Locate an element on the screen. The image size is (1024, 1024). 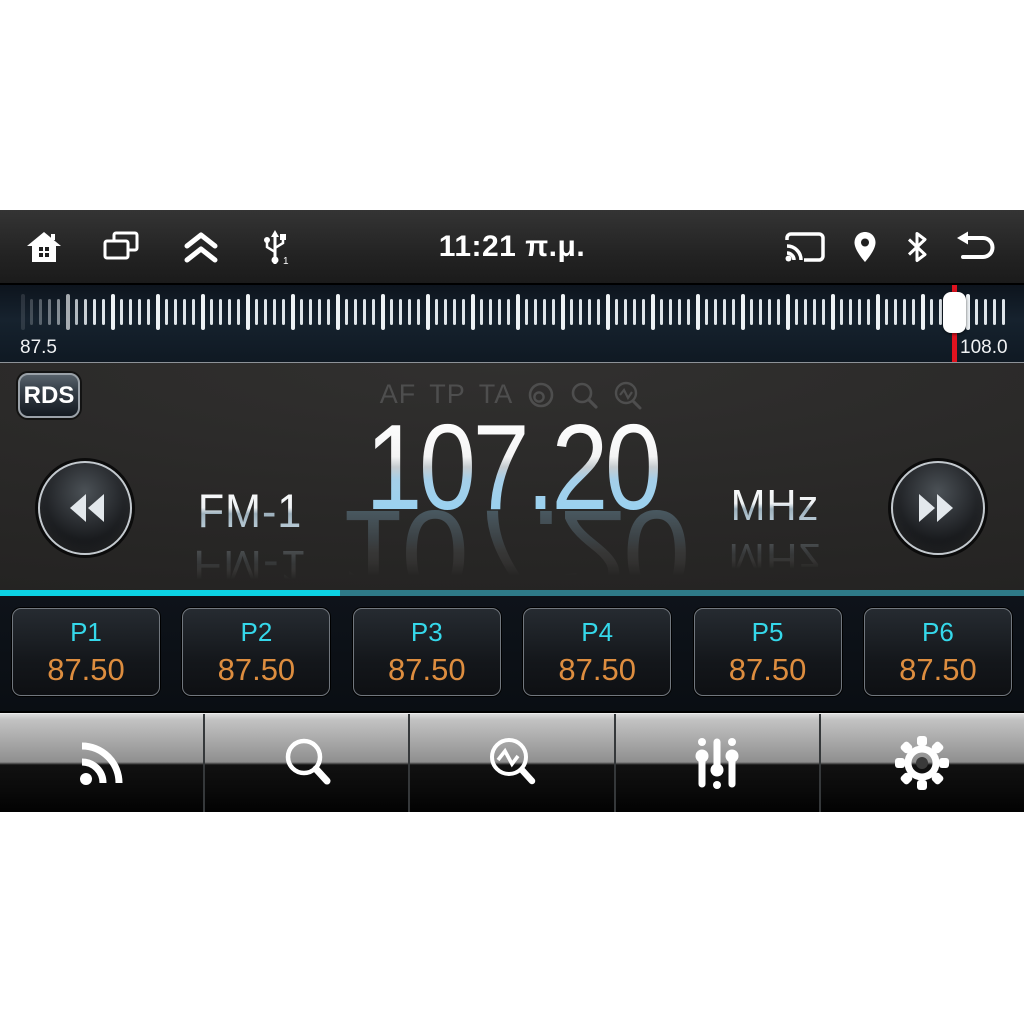
equalizer-icon is located at coordinates (717, 763).